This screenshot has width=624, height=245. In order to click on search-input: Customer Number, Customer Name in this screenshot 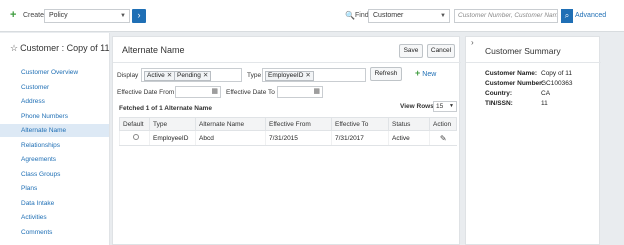, I will do `click(506, 16)`.